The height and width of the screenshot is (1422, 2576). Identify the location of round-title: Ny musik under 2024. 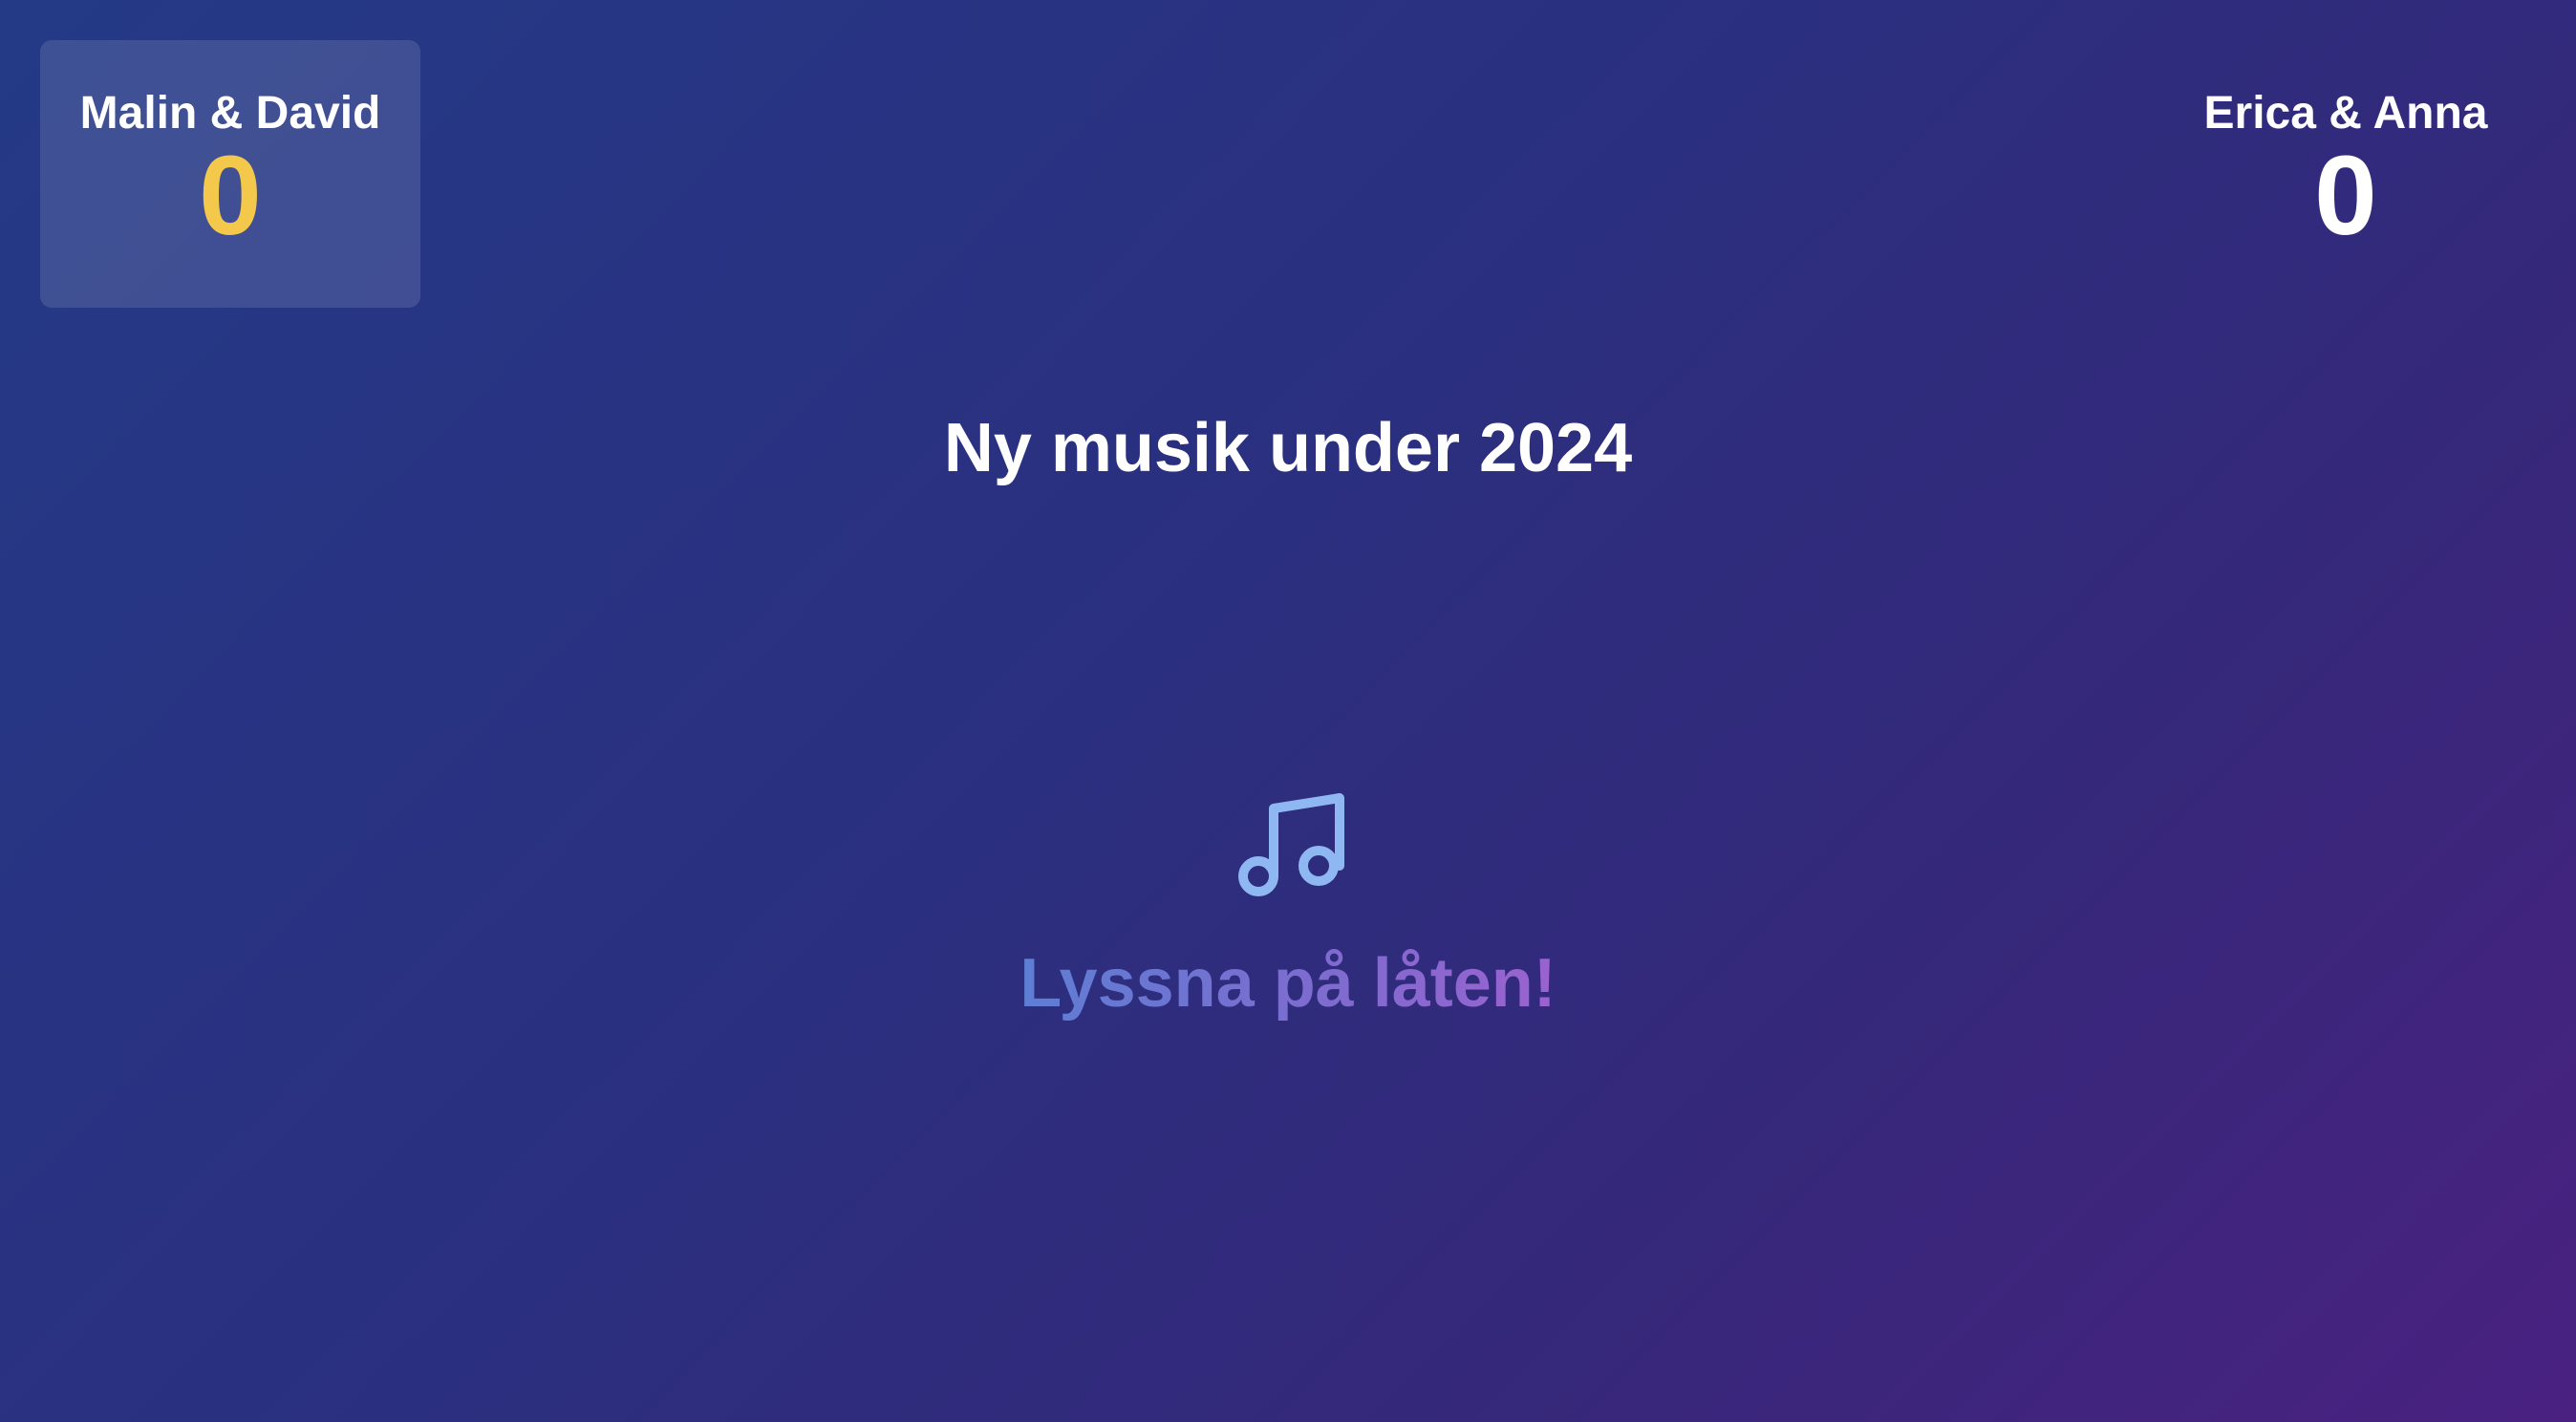
(1288, 448).